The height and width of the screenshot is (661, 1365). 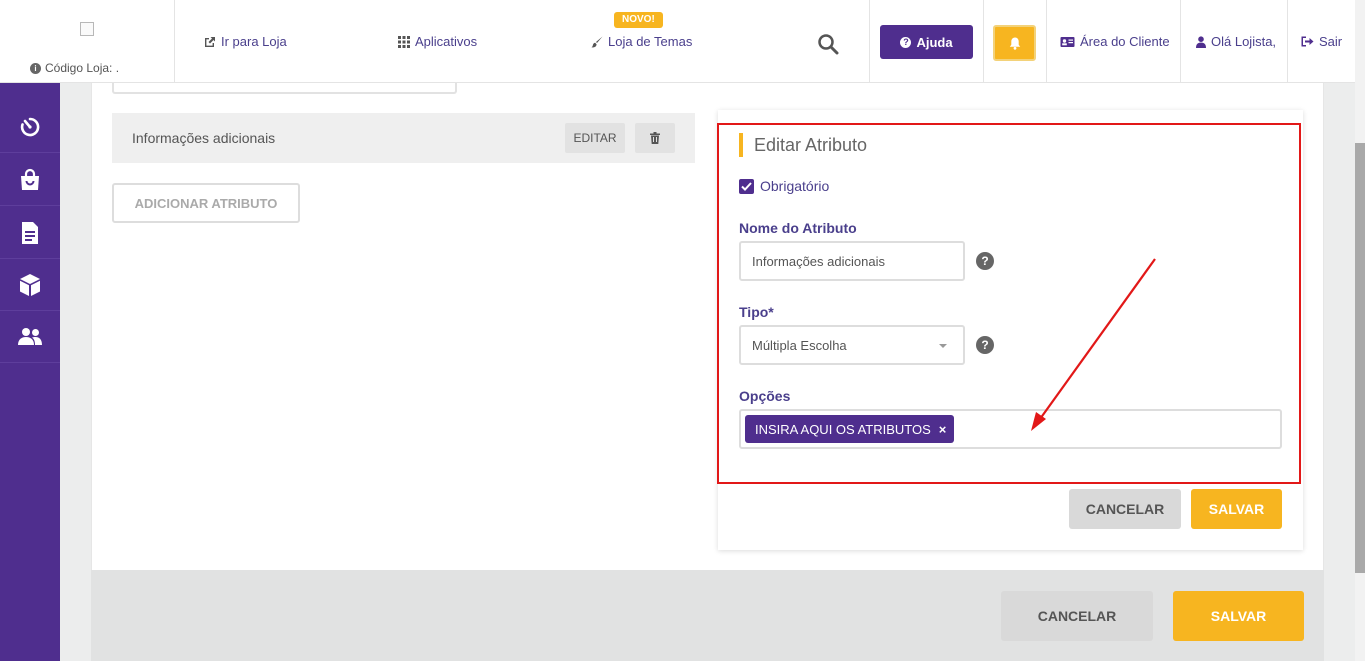 What do you see at coordinates (985, 261) in the screenshot?
I see `name-help-icon: ?` at bounding box center [985, 261].